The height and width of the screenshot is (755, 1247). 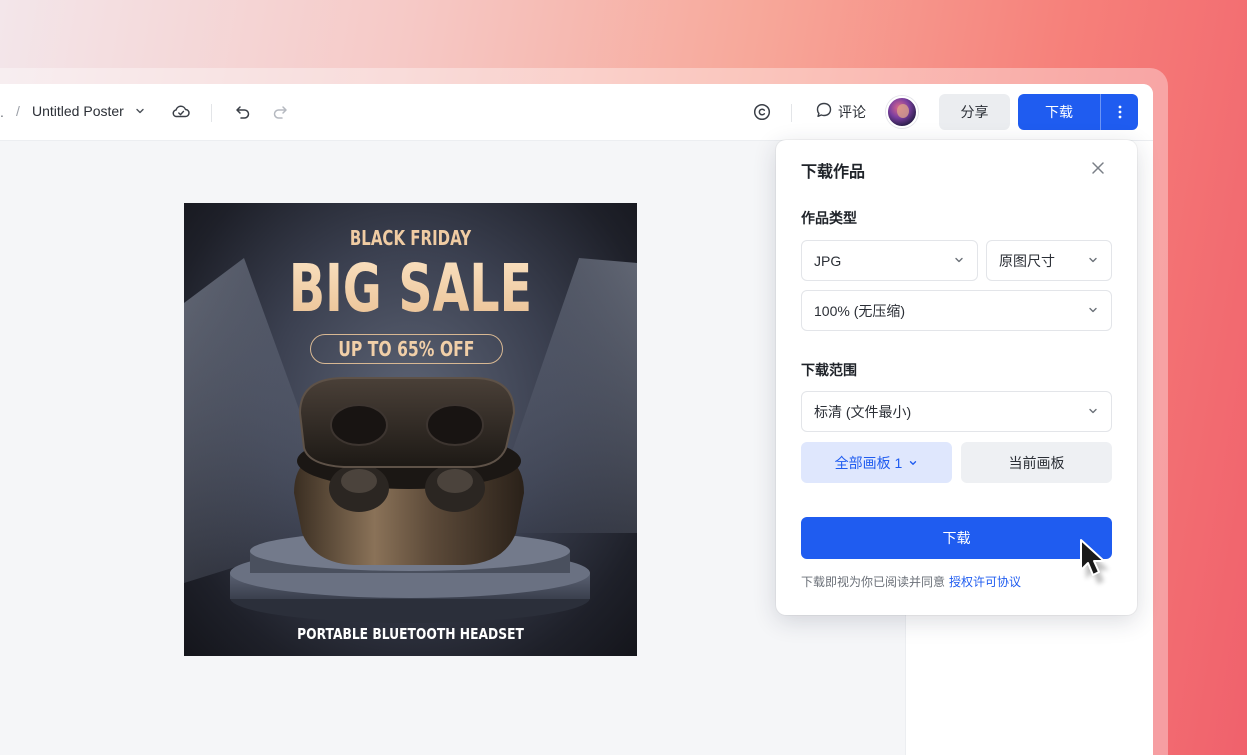 I want to click on resolution-value: 标清 (文件最小), so click(x=863, y=411).